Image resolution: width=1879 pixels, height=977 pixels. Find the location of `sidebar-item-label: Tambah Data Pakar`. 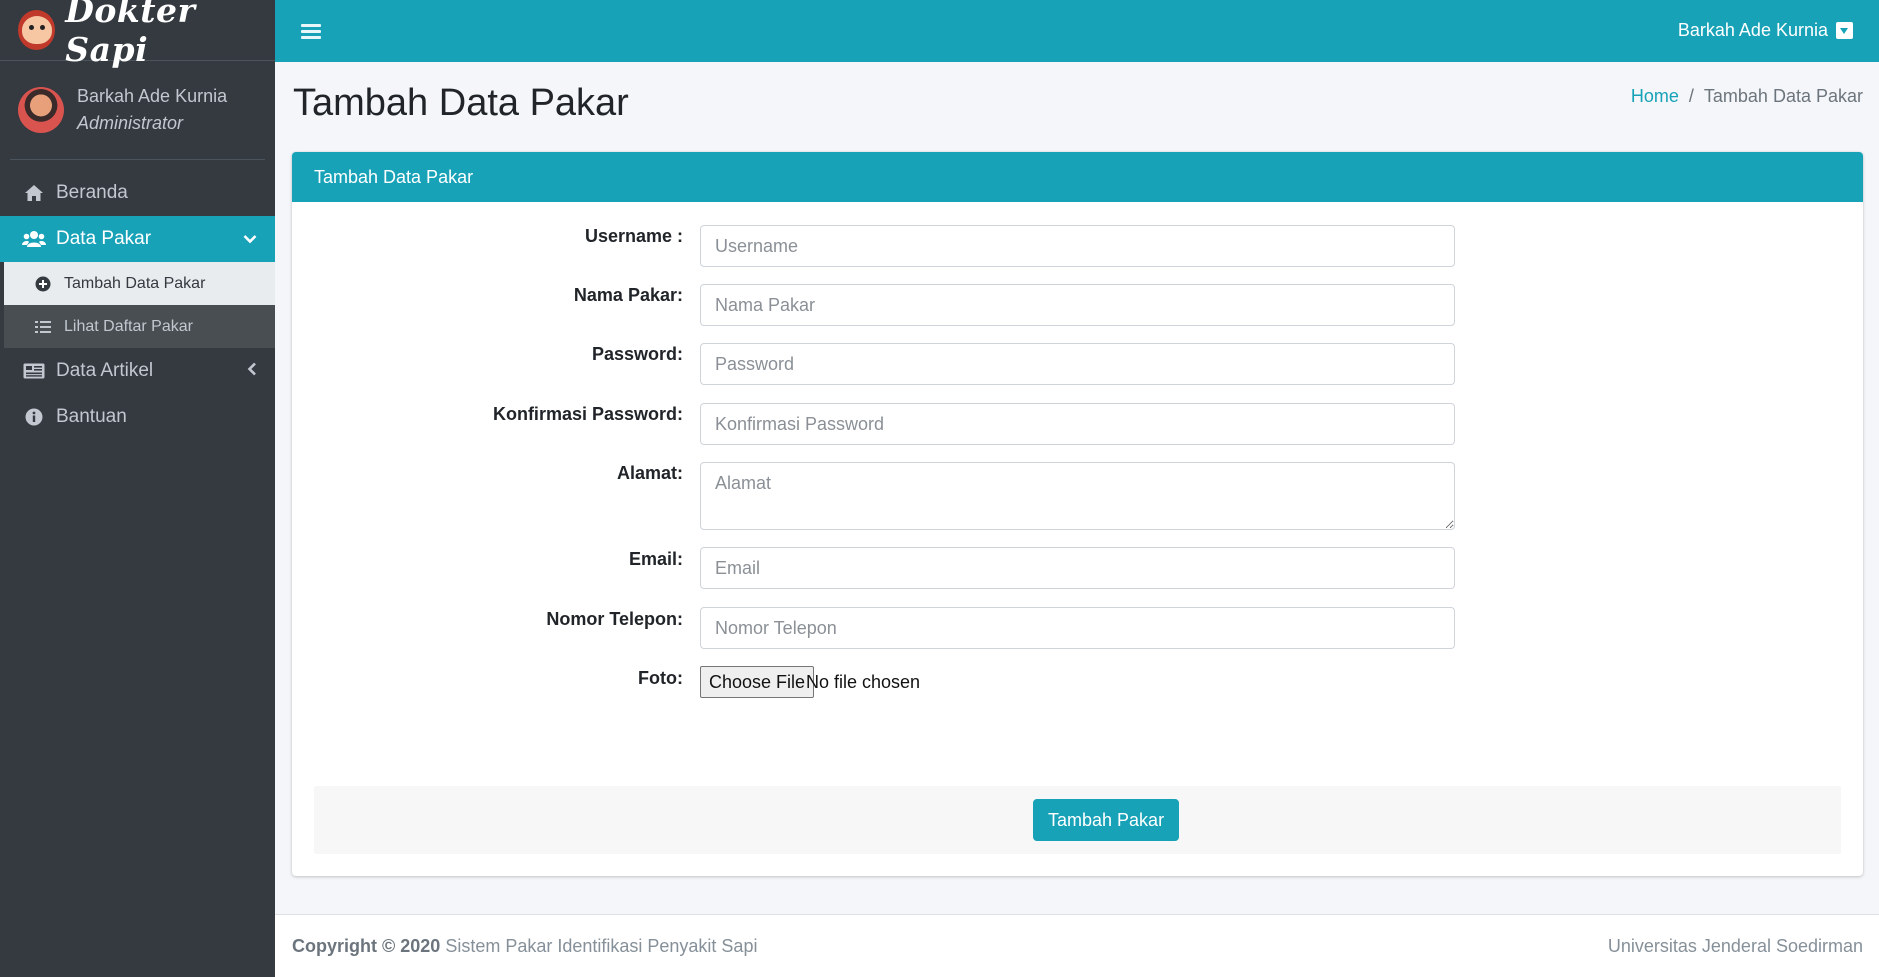

sidebar-item-label: Tambah Data Pakar is located at coordinates (135, 283).